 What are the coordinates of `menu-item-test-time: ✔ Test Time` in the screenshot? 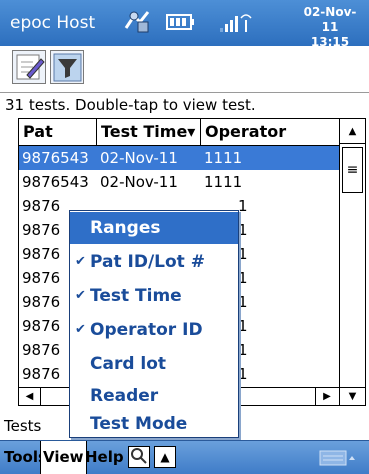 It's located at (154, 296).